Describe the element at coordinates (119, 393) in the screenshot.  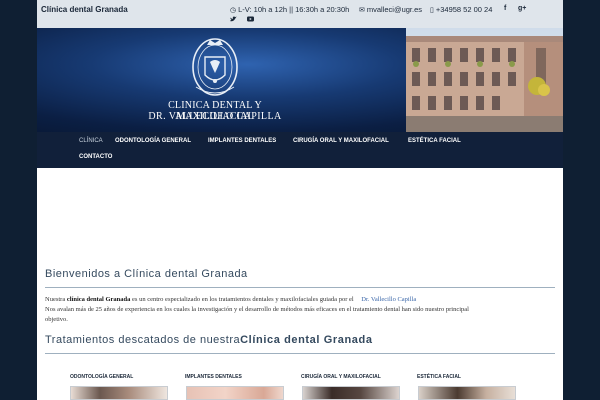
I see `card-image-odontologia` at that location.